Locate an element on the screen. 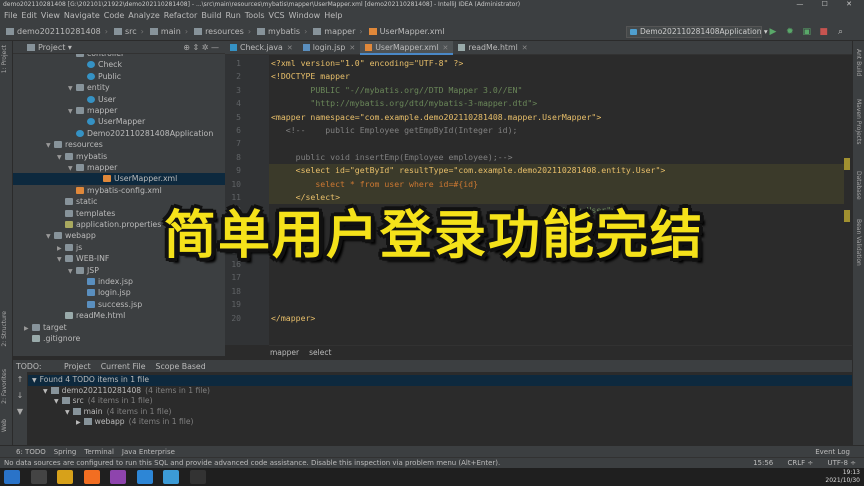  tree-node: ▶ target is located at coordinates (45, 327).